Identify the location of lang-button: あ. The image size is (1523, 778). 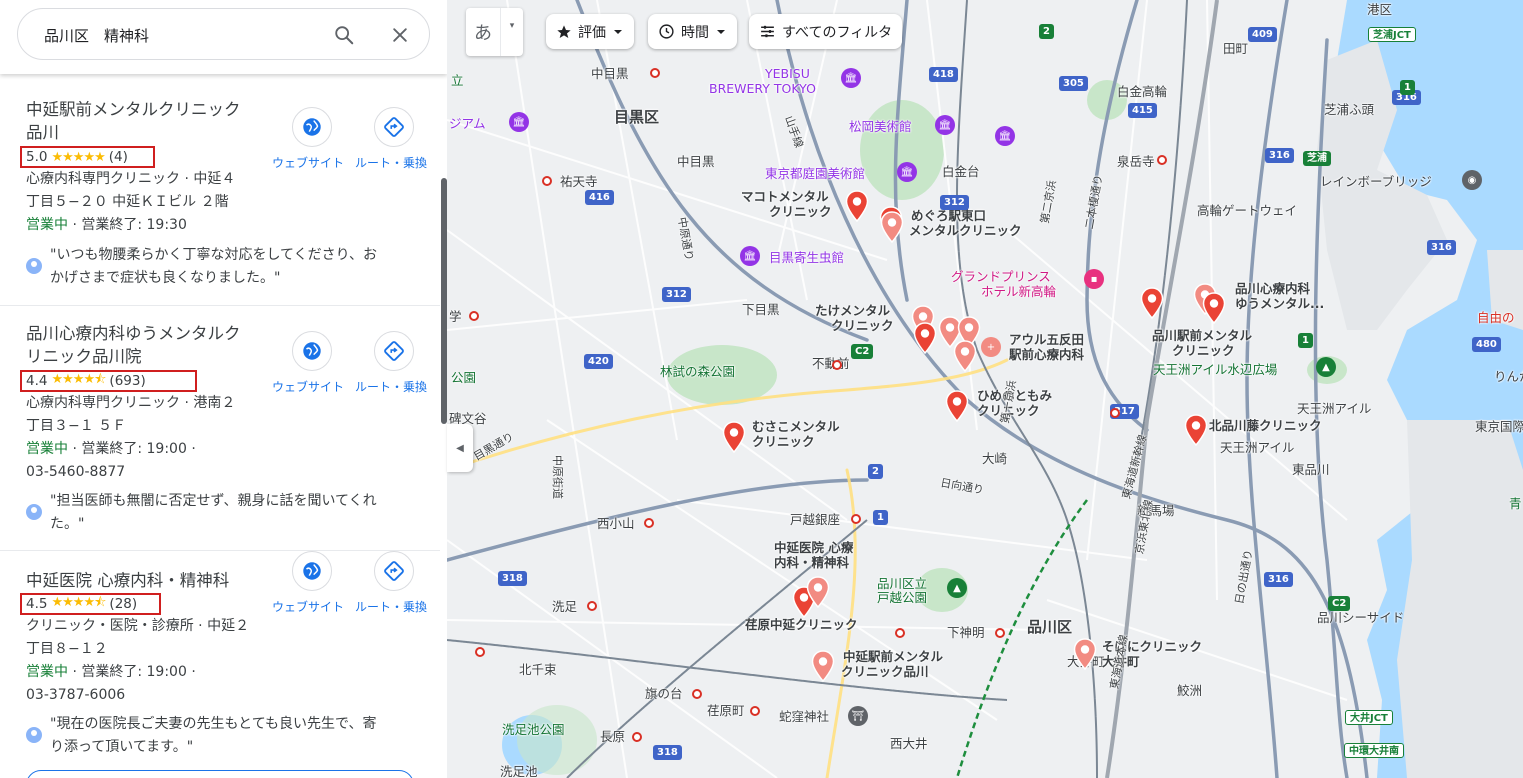
(483, 32).